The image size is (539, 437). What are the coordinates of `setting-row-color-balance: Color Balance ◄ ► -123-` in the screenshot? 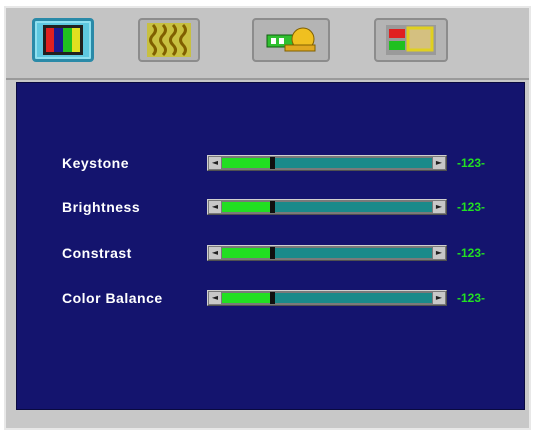 It's located at (271, 299).